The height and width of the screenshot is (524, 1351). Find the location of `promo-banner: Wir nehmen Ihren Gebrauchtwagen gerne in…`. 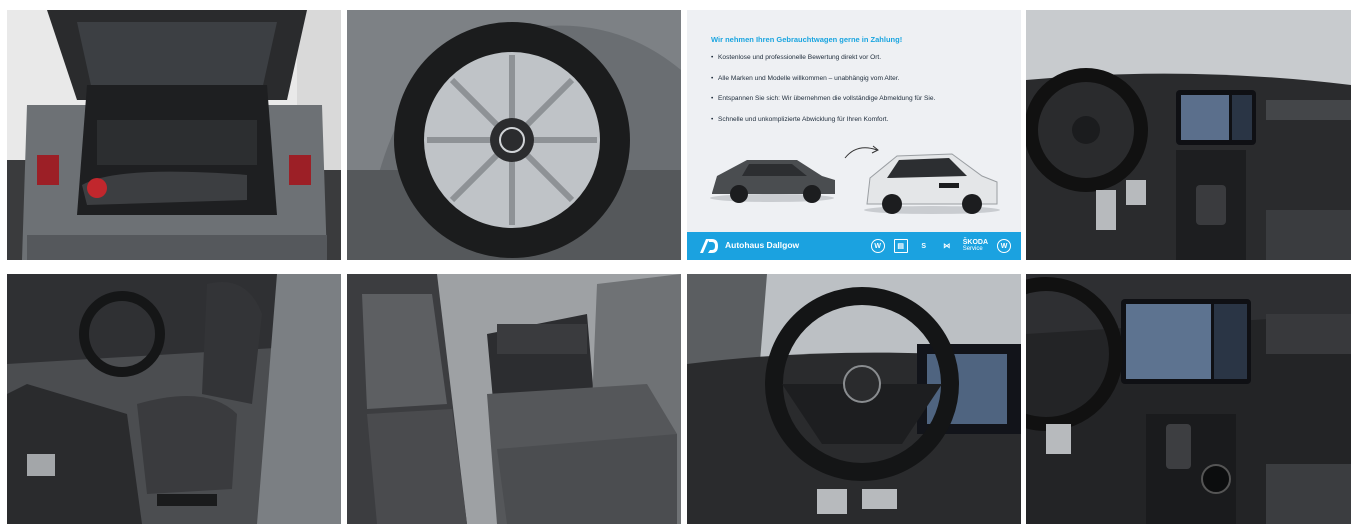

promo-banner: Wir nehmen Ihren Gebrauchtwagen gerne in… is located at coordinates (854, 135).